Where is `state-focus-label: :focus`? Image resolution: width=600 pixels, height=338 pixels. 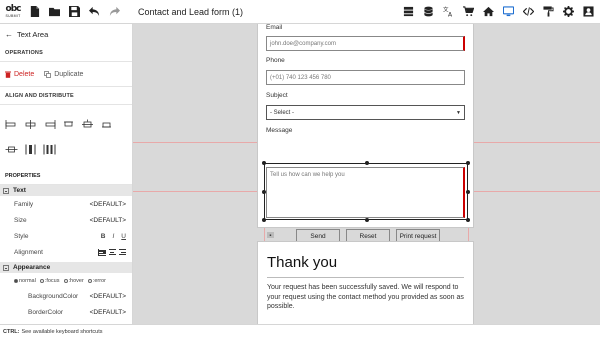
state-focus-label: :focus is located at coordinates (52, 281).